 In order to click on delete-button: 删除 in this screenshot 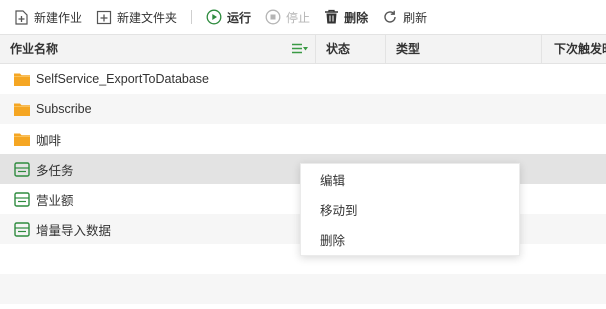, I will do `click(346, 17)`.